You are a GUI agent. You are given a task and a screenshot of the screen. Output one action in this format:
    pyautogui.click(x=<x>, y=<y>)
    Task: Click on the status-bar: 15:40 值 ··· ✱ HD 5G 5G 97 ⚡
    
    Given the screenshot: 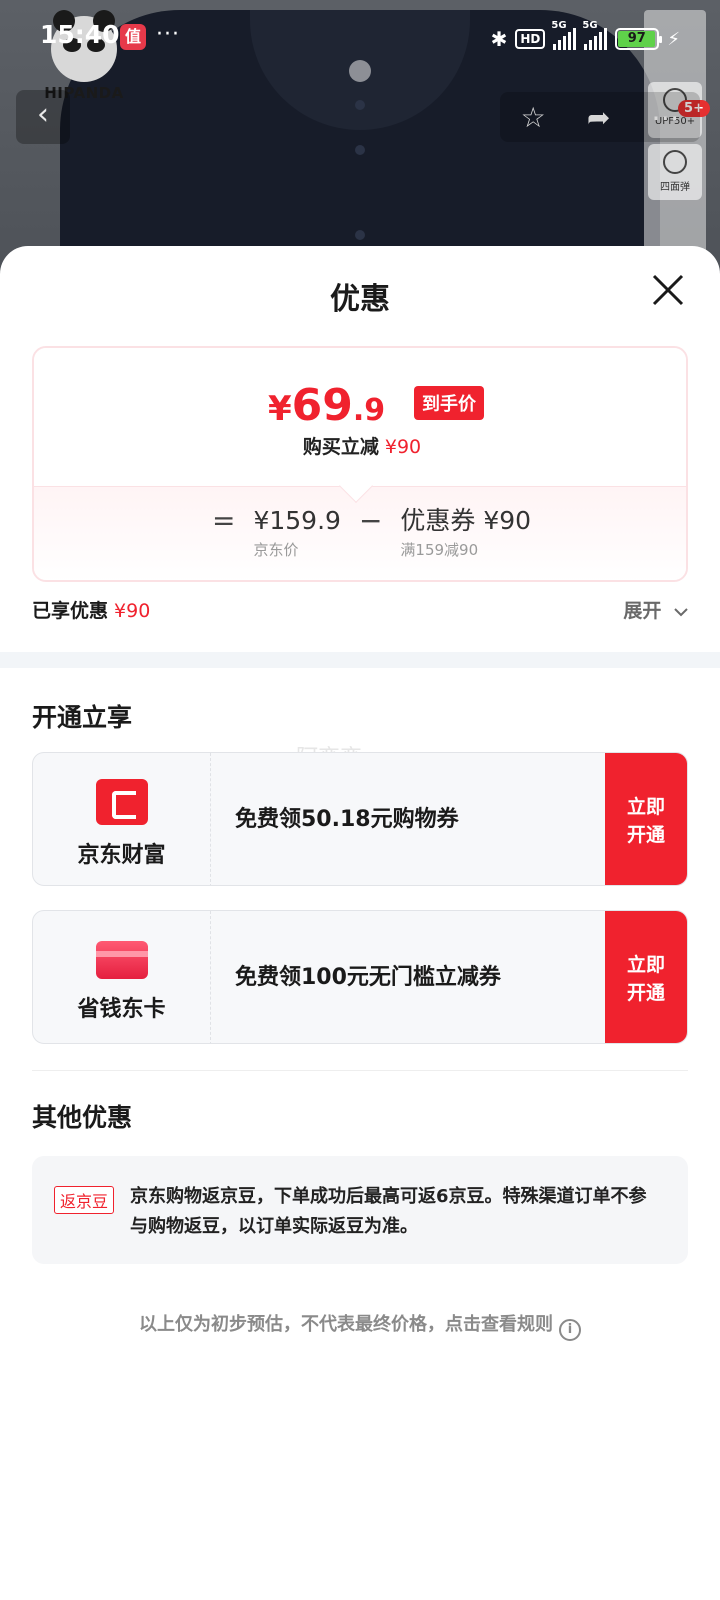 What is the action you would take?
    pyautogui.click(x=360, y=40)
    